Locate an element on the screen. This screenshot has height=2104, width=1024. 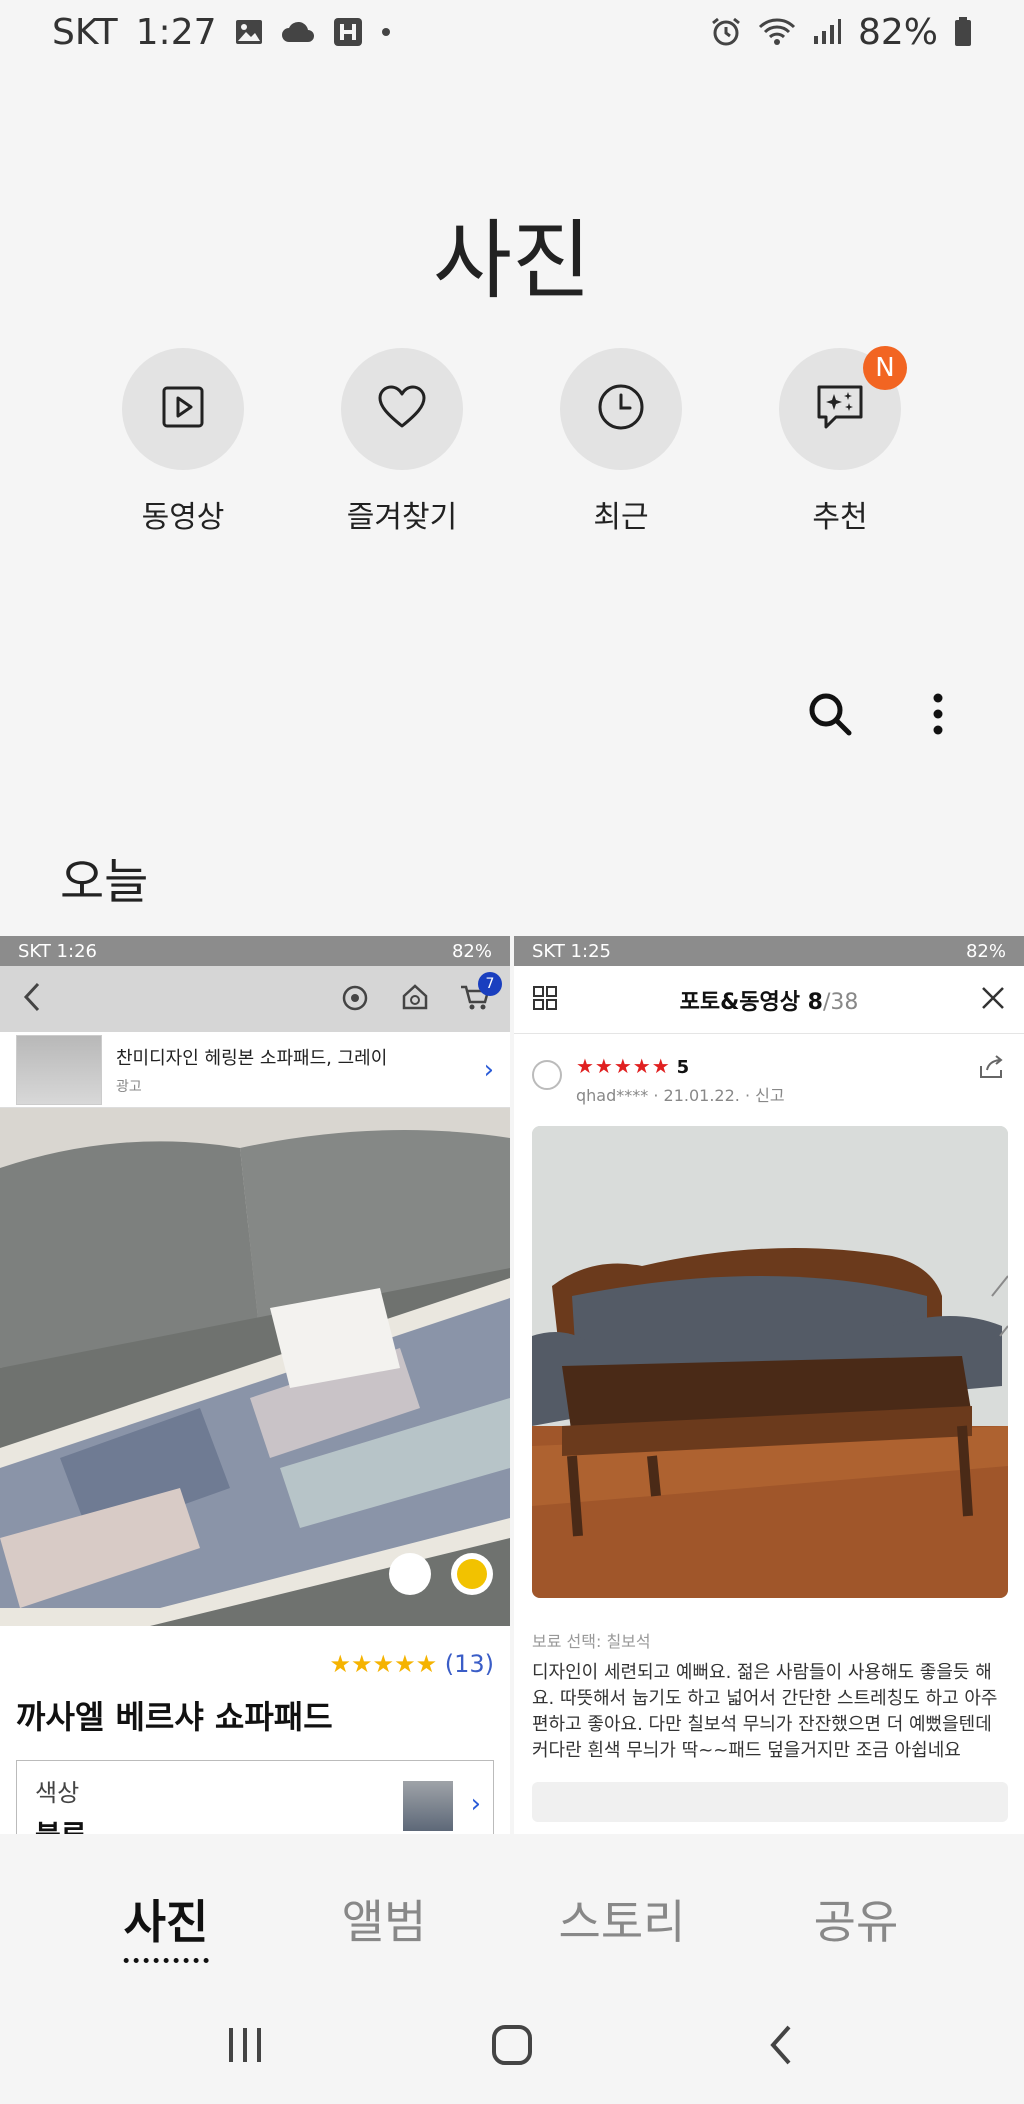
favorites-button: 즐겨찾기 is located at coordinates (402, 442).